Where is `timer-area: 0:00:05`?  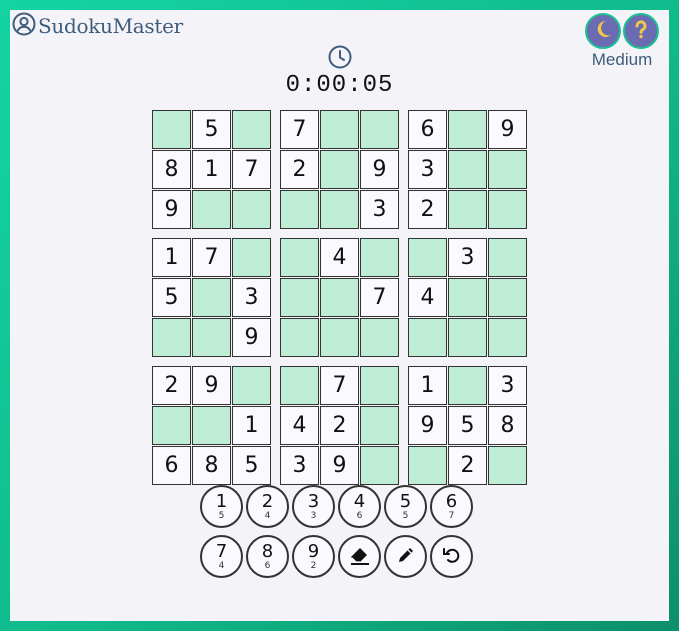
timer-area: 0:00:05 is located at coordinates (339, 71).